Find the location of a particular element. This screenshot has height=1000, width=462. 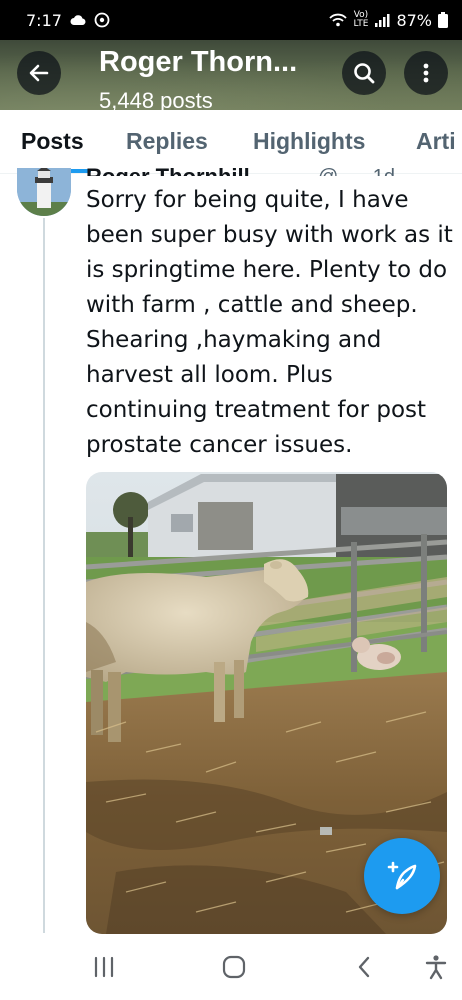

back-button is located at coordinates (39, 73).